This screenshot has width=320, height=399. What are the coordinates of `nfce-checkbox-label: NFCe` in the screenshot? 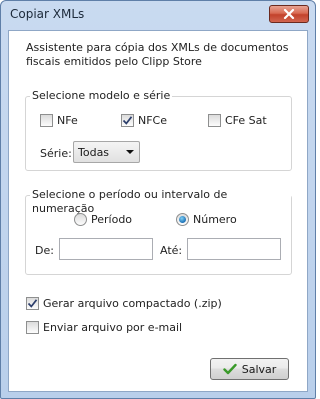 It's located at (153, 120).